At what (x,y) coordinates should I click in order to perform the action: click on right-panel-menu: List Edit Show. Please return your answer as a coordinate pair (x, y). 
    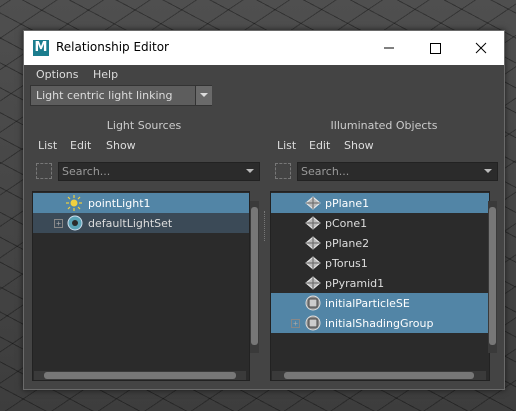
    Looking at the image, I should click on (384, 147).